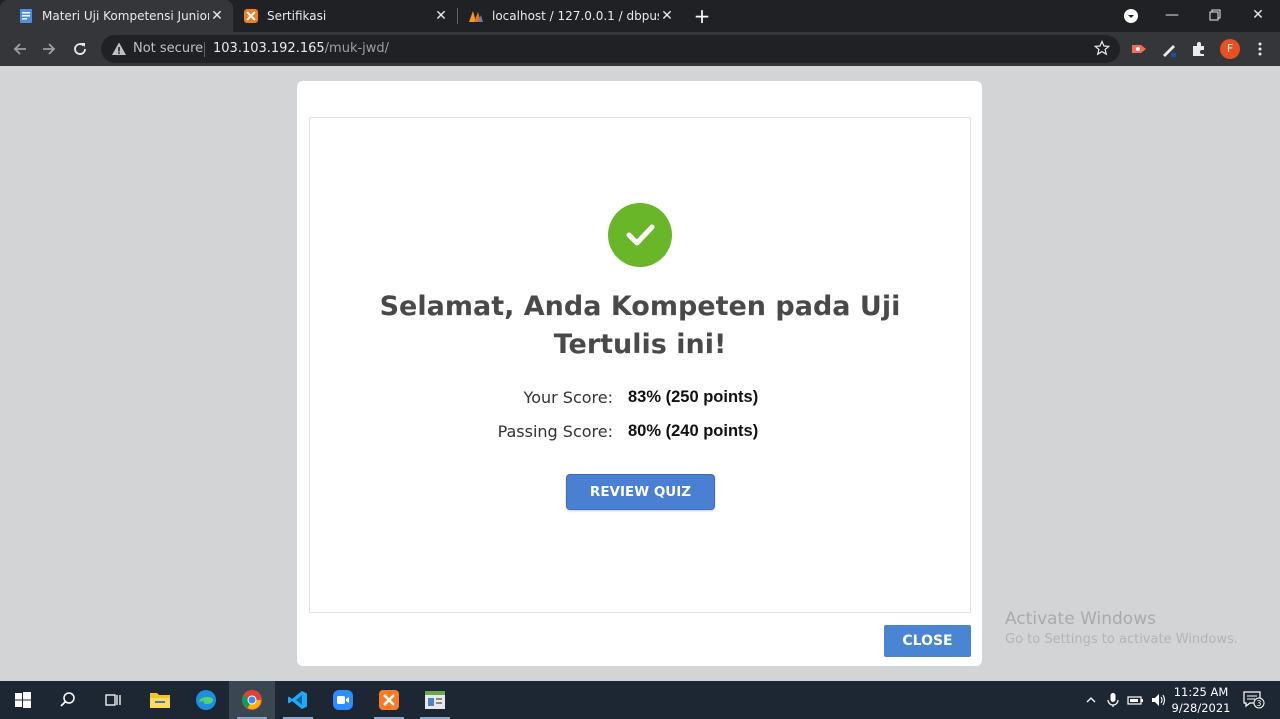 The width and height of the screenshot is (1280, 719). I want to click on taskbar-chrome, so click(252, 700).